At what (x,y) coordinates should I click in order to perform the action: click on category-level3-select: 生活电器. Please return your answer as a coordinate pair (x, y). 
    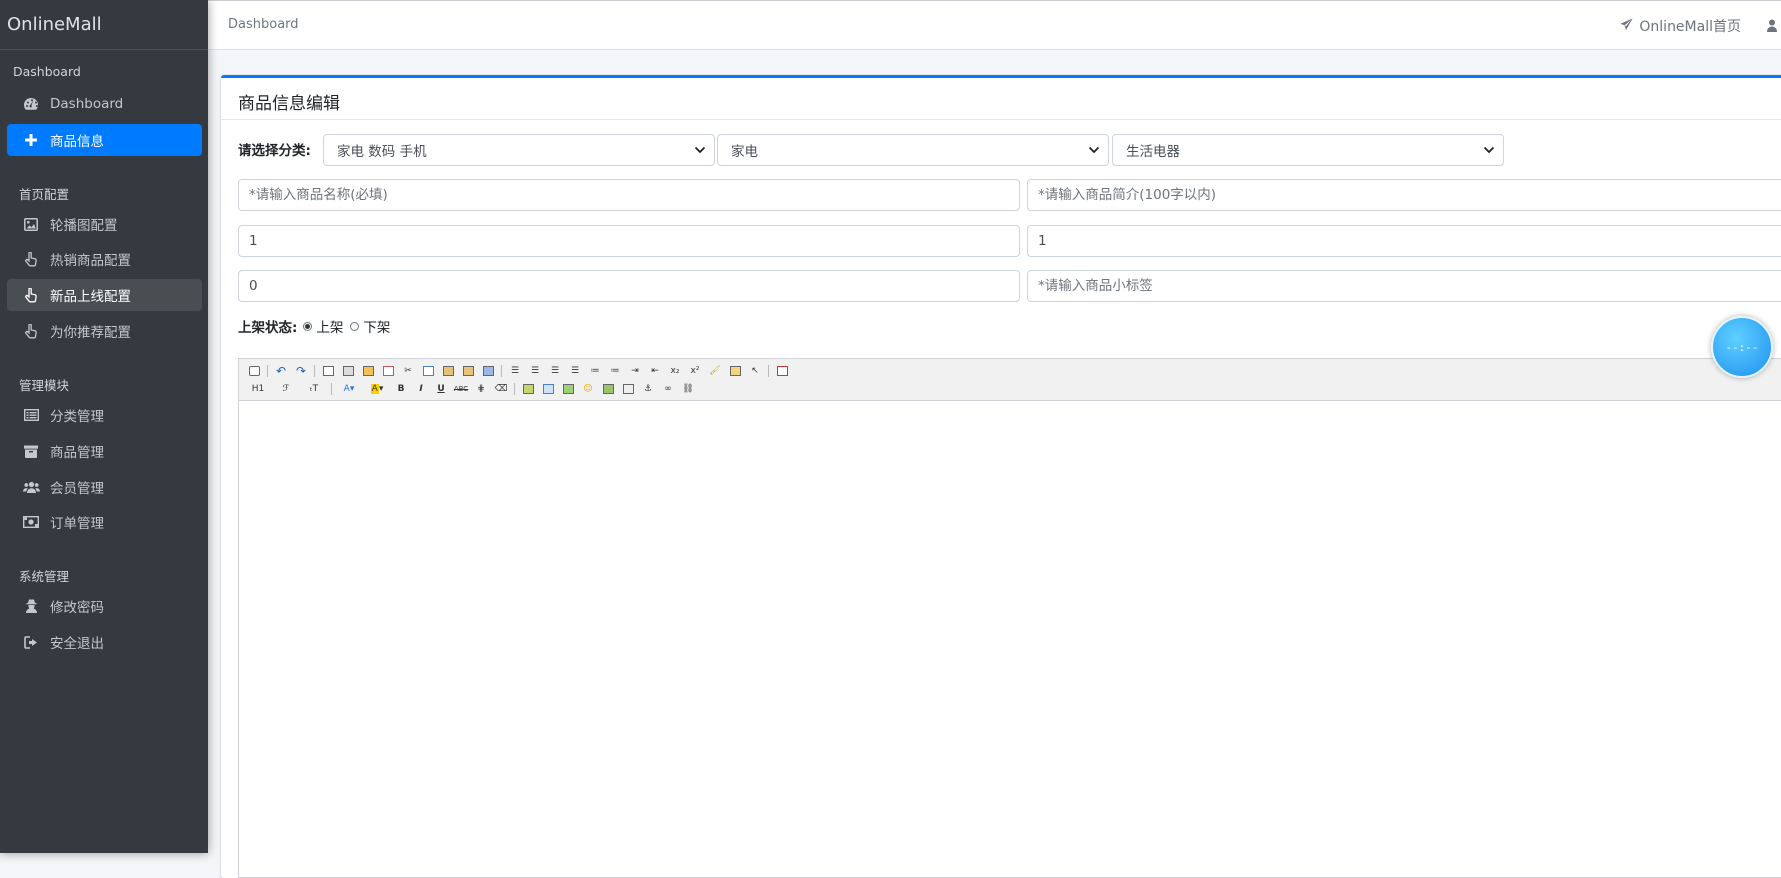
    Looking at the image, I should click on (1308, 150).